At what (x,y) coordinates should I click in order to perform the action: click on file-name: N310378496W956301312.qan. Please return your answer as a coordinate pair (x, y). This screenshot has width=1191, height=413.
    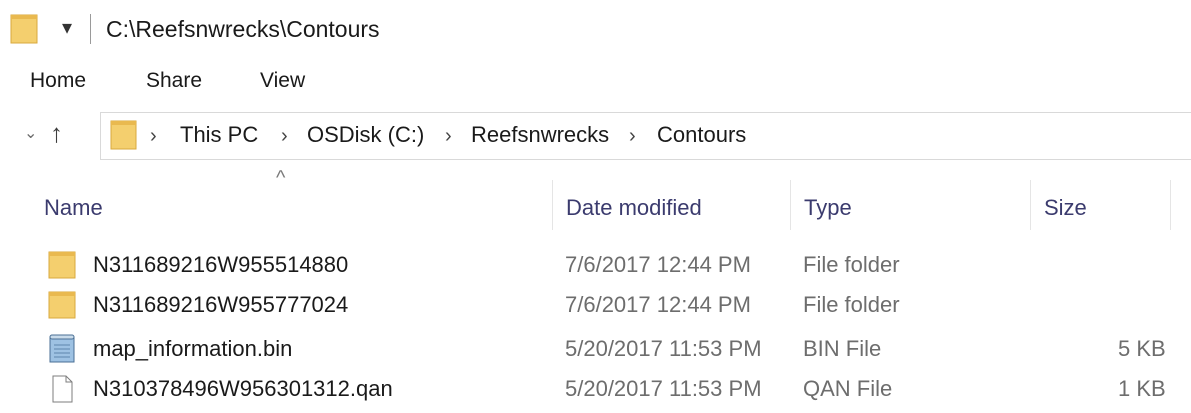
    Looking at the image, I should click on (243, 388).